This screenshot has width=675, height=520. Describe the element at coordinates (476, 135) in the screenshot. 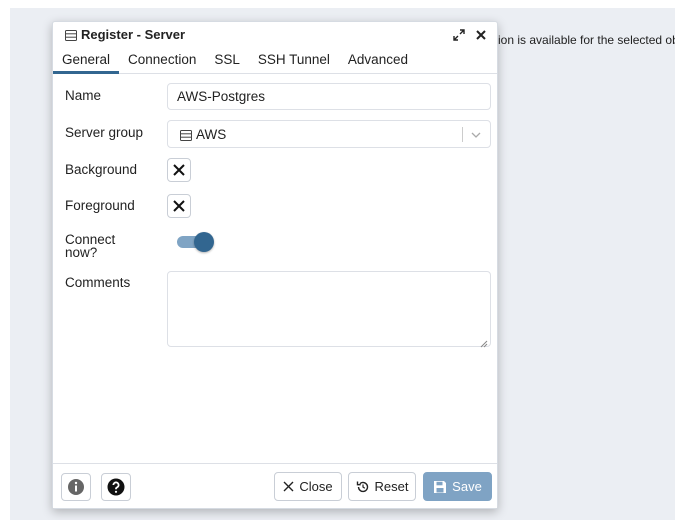

I see `chevron-down-icon` at that location.